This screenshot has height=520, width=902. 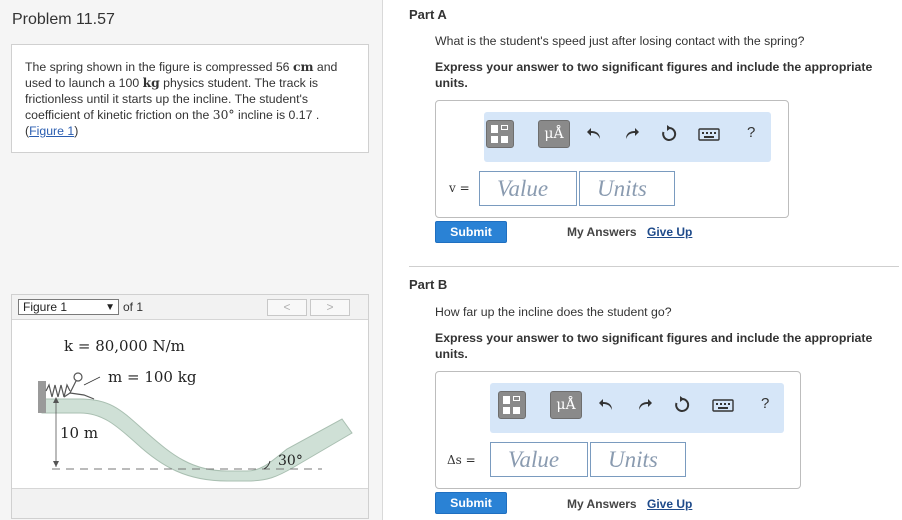 I want to click on height-arrow-bottom, so click(x=56, y=464).